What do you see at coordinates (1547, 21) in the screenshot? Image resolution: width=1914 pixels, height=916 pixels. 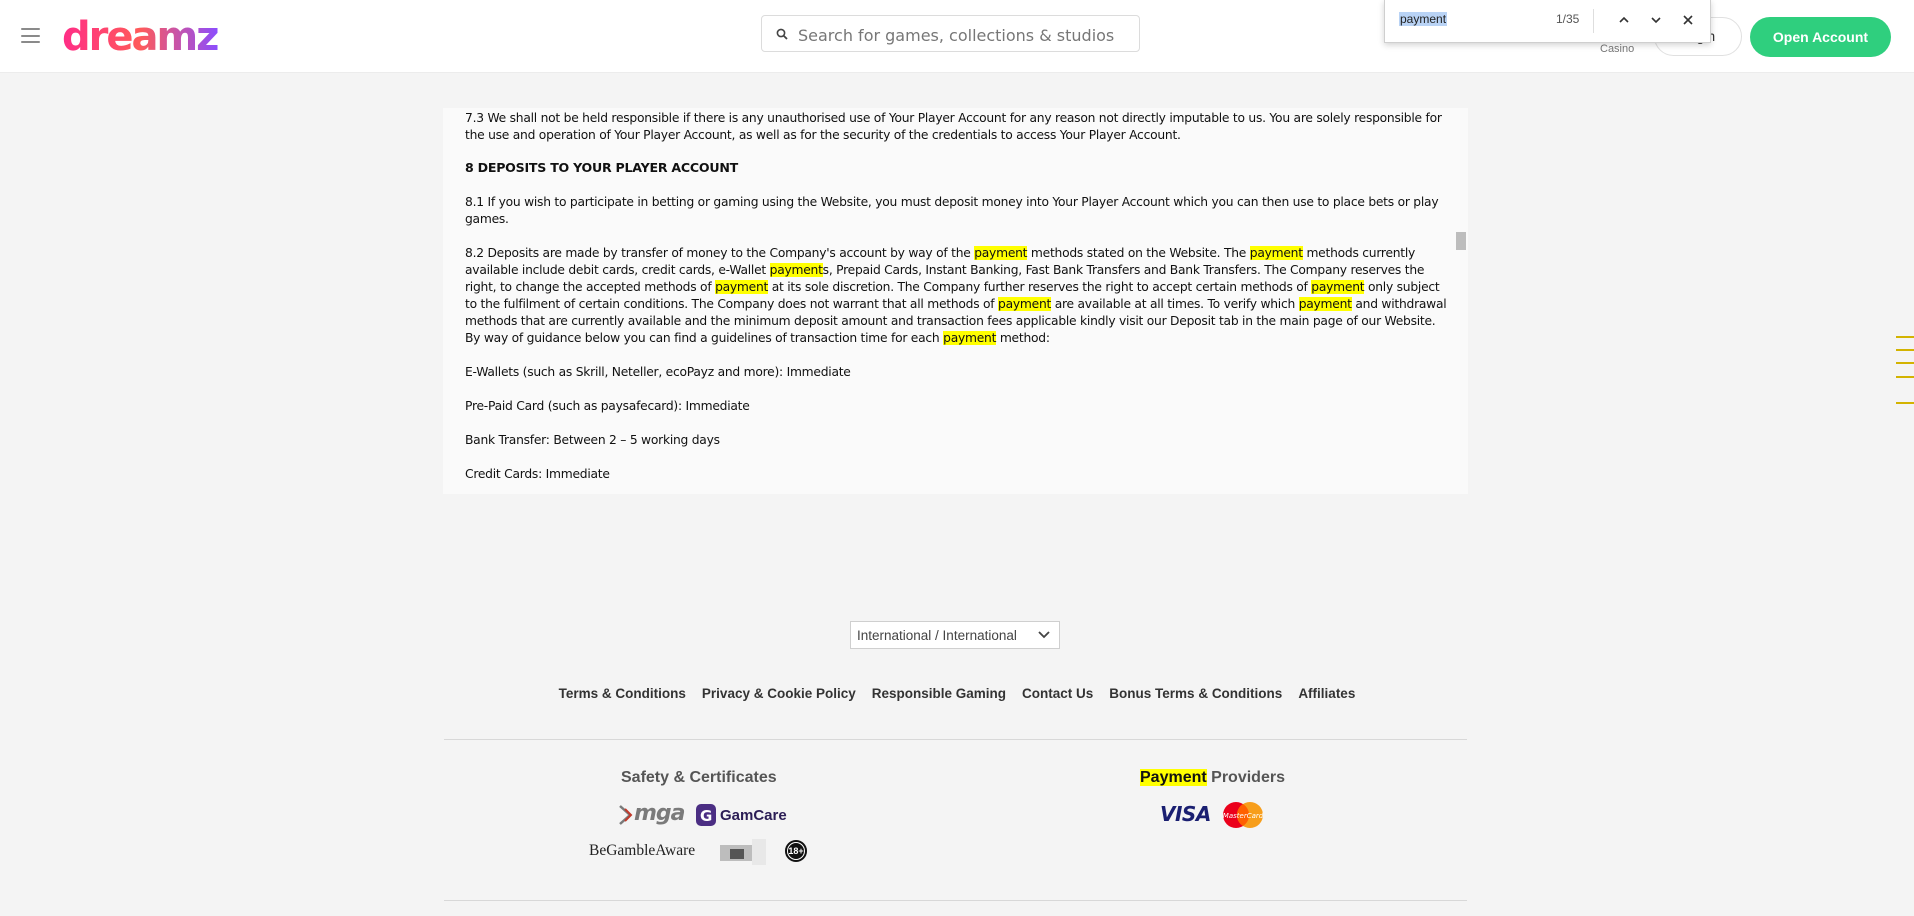 I see `find-bar: payment 1/35` at bounding box center [1547, 21].